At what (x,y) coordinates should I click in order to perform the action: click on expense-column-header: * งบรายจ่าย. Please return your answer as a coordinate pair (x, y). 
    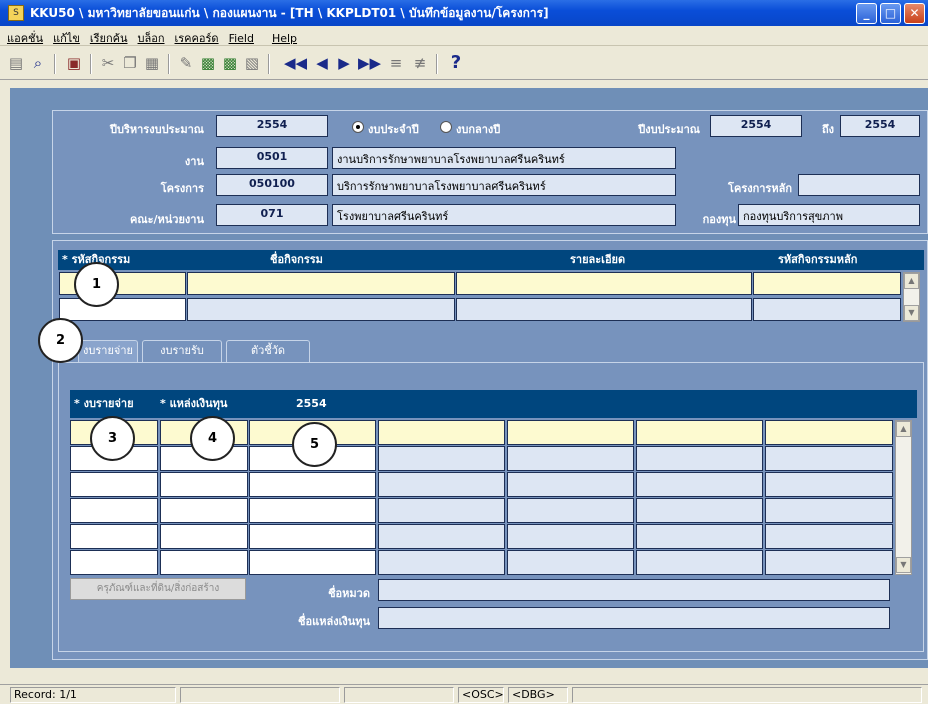
    Looking at the image, I should click on (104, 404).